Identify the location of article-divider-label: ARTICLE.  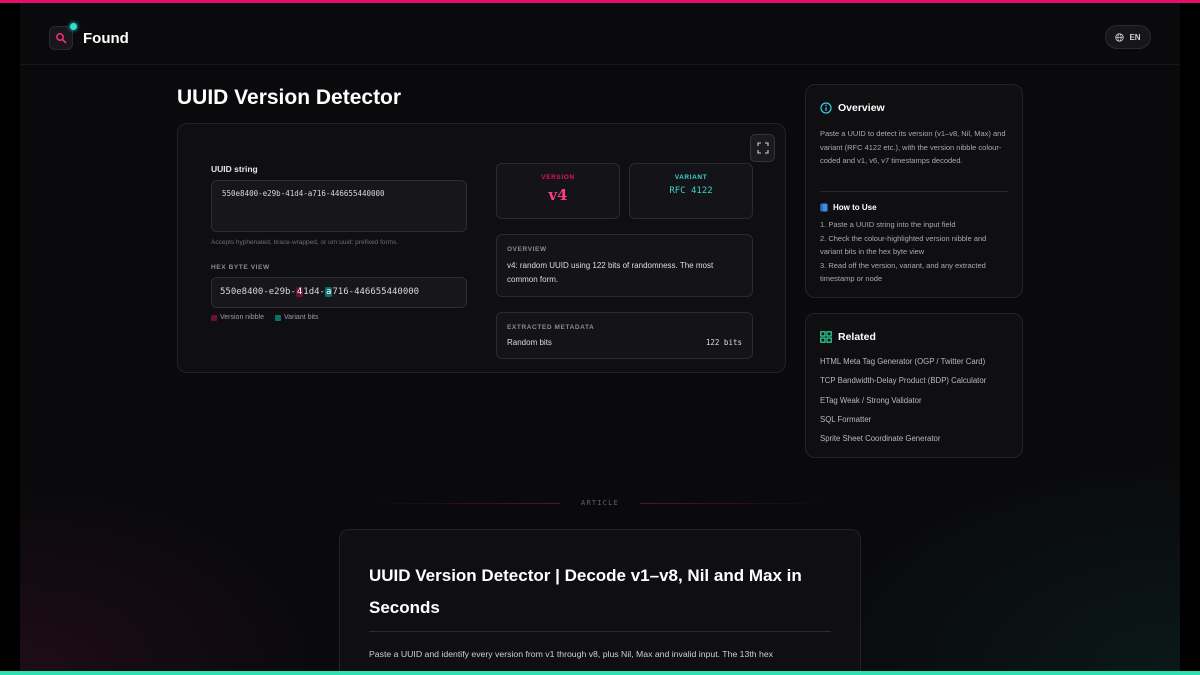
(600, 503).